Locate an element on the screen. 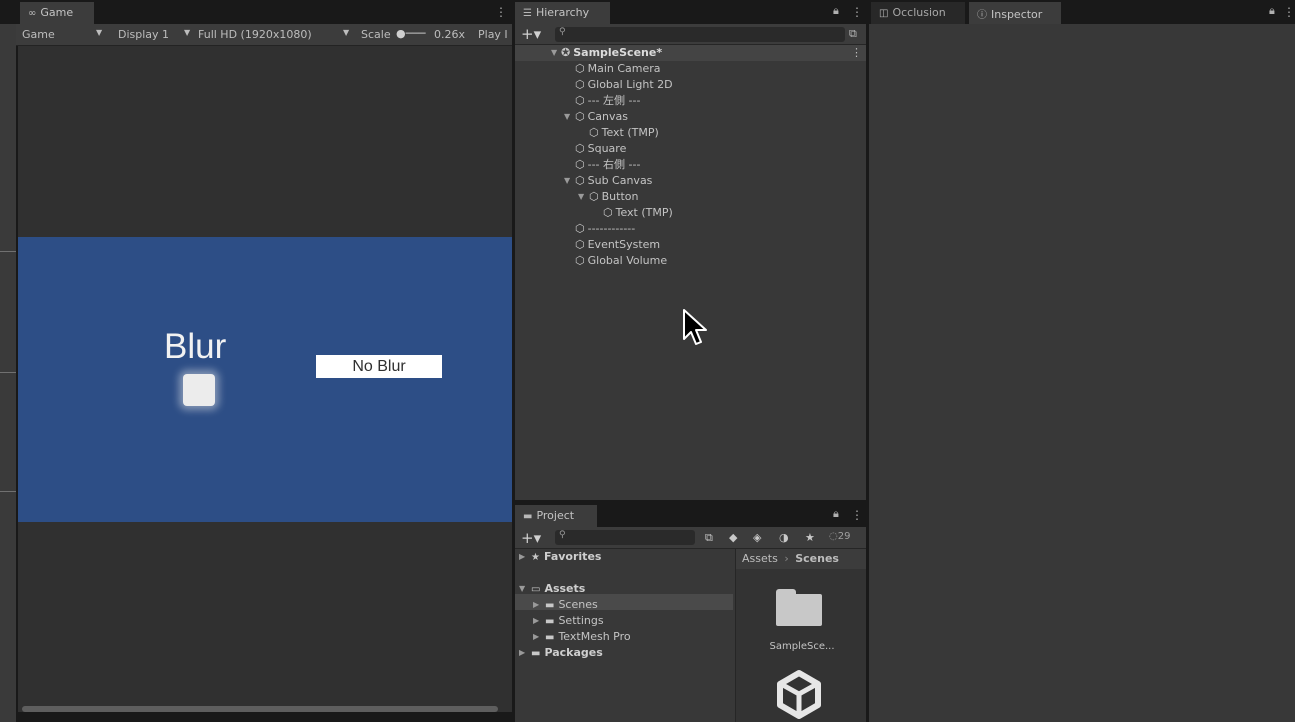  favorites-item: ★ Favorites is located at coordinates (566, 557).